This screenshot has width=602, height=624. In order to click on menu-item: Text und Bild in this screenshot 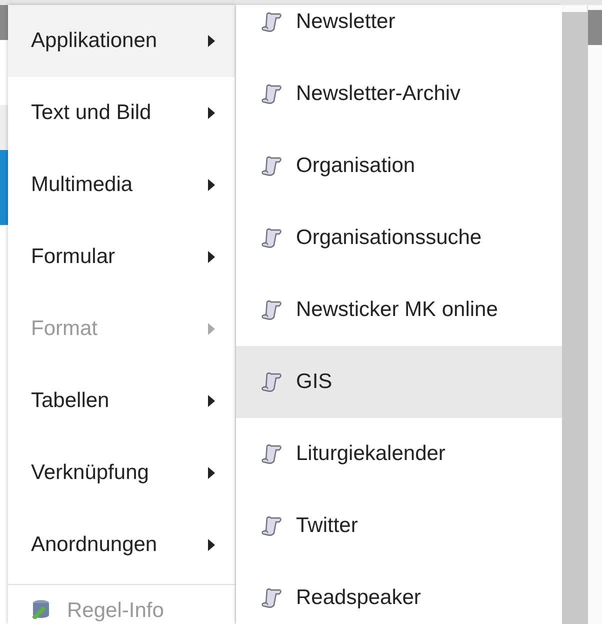, I will do `click(121, 113)`.